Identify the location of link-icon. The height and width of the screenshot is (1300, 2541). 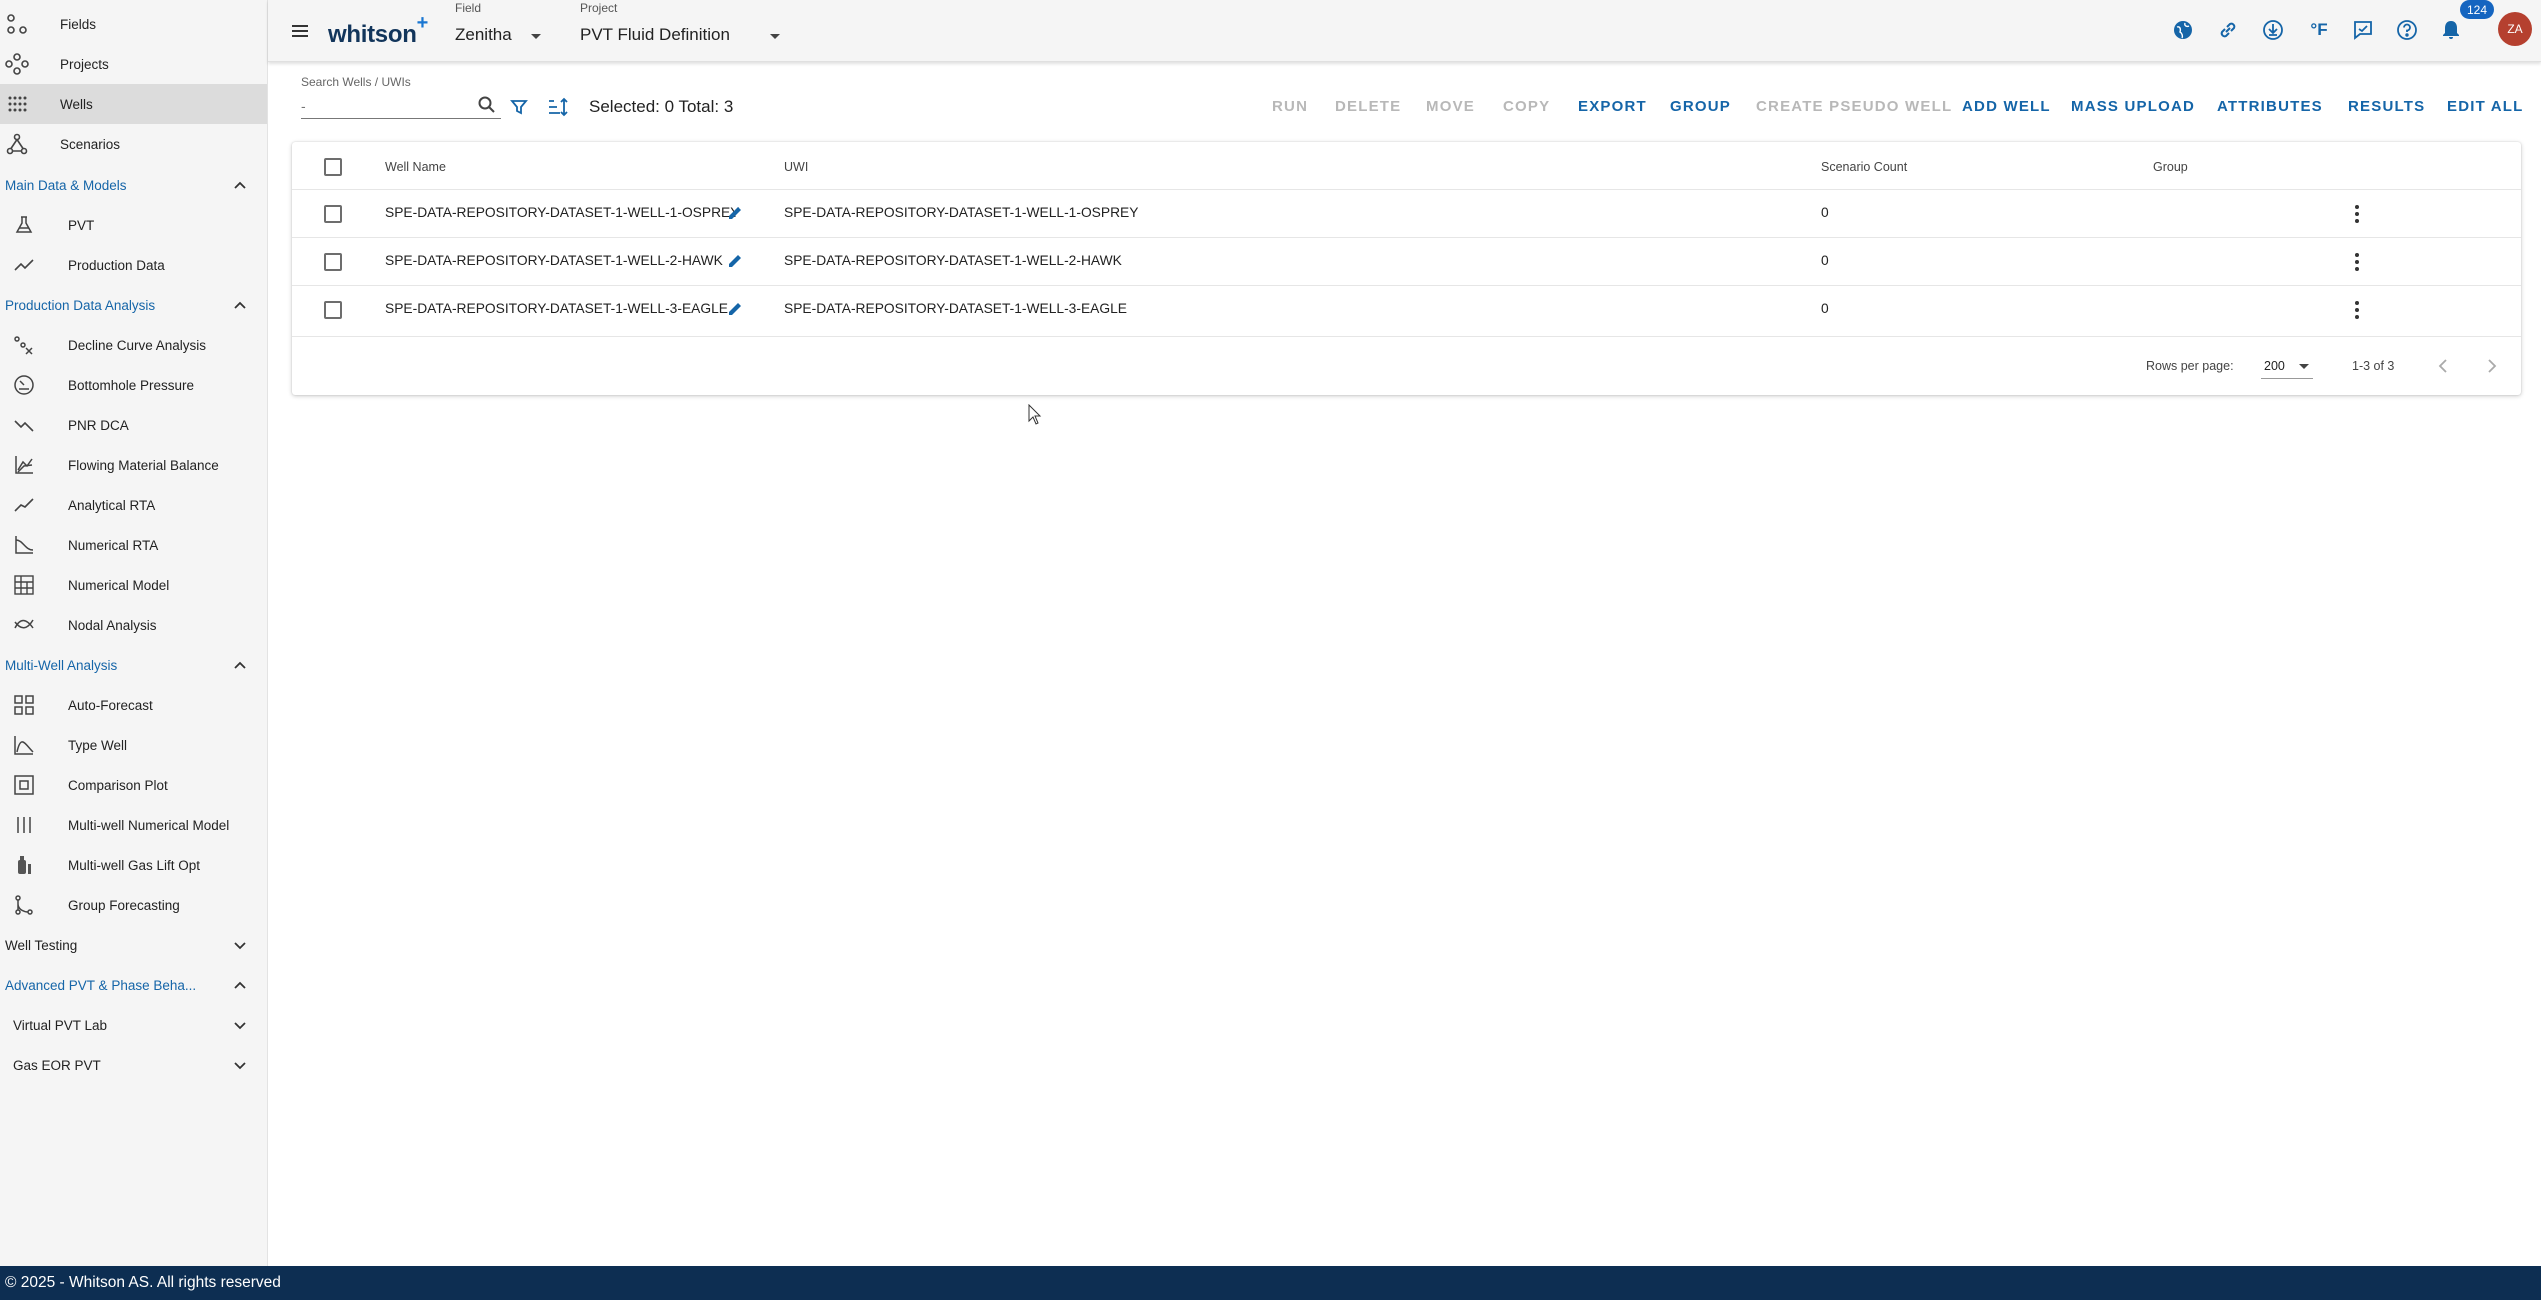
(2228, 30).